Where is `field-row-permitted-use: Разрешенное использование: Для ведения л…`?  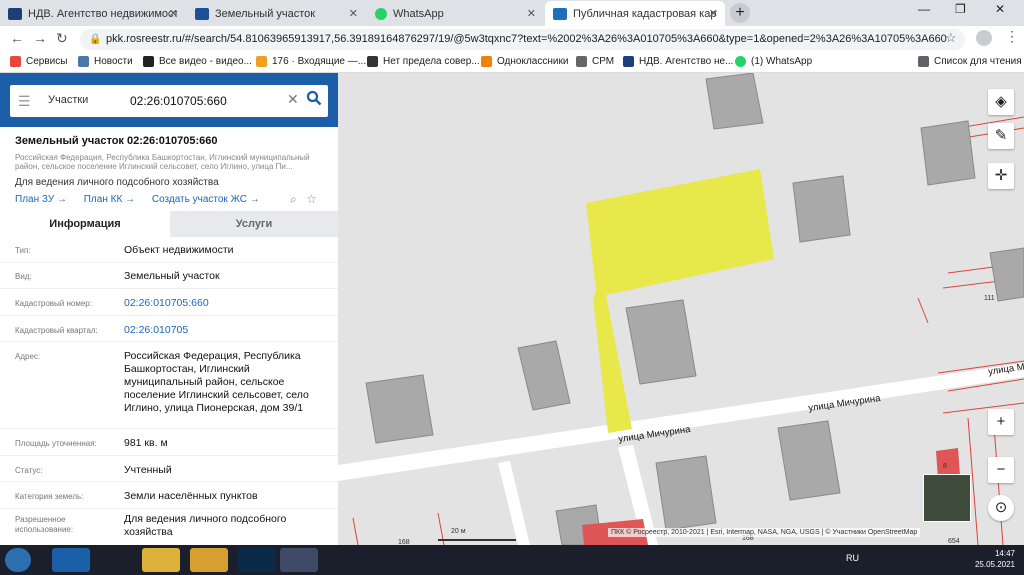 field-row-permitted-use: Разрешенное использование: Для ведения л… is located at coordinates (169, 527).